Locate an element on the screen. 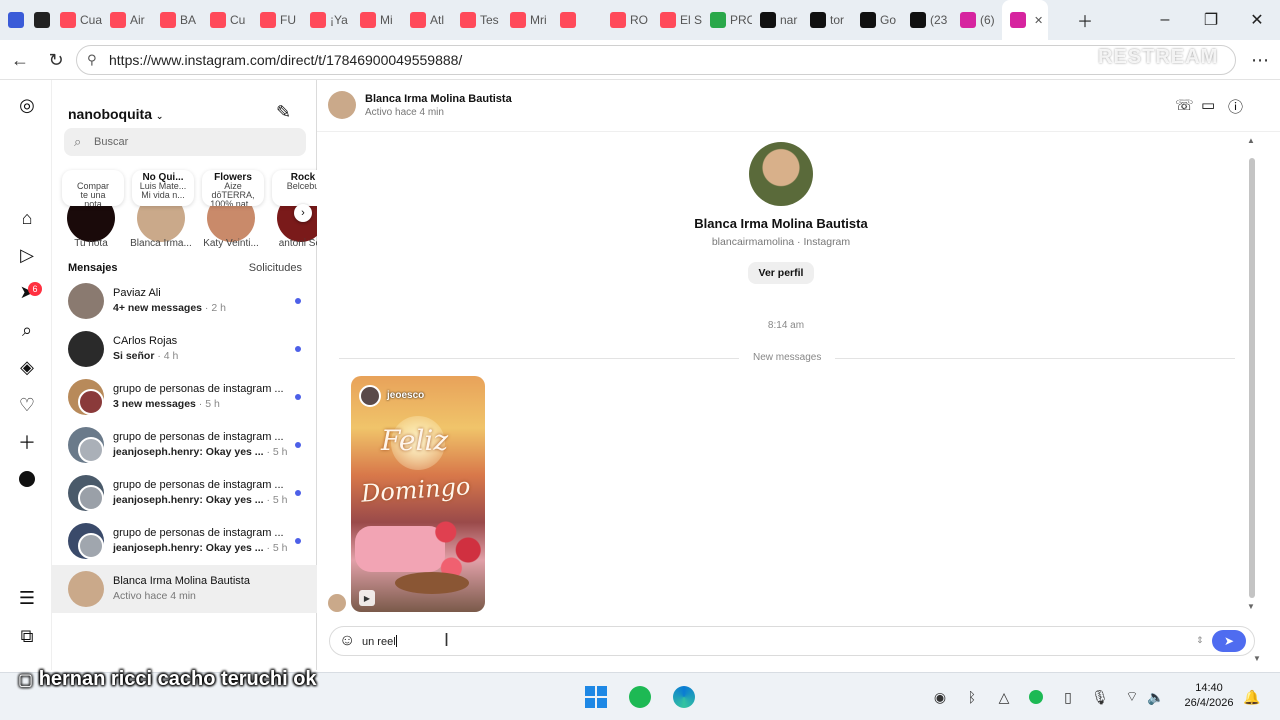 This screenshot has width=1280, height=720. bluetooth-icon: ᛒ is located at coordinates (972, 697).